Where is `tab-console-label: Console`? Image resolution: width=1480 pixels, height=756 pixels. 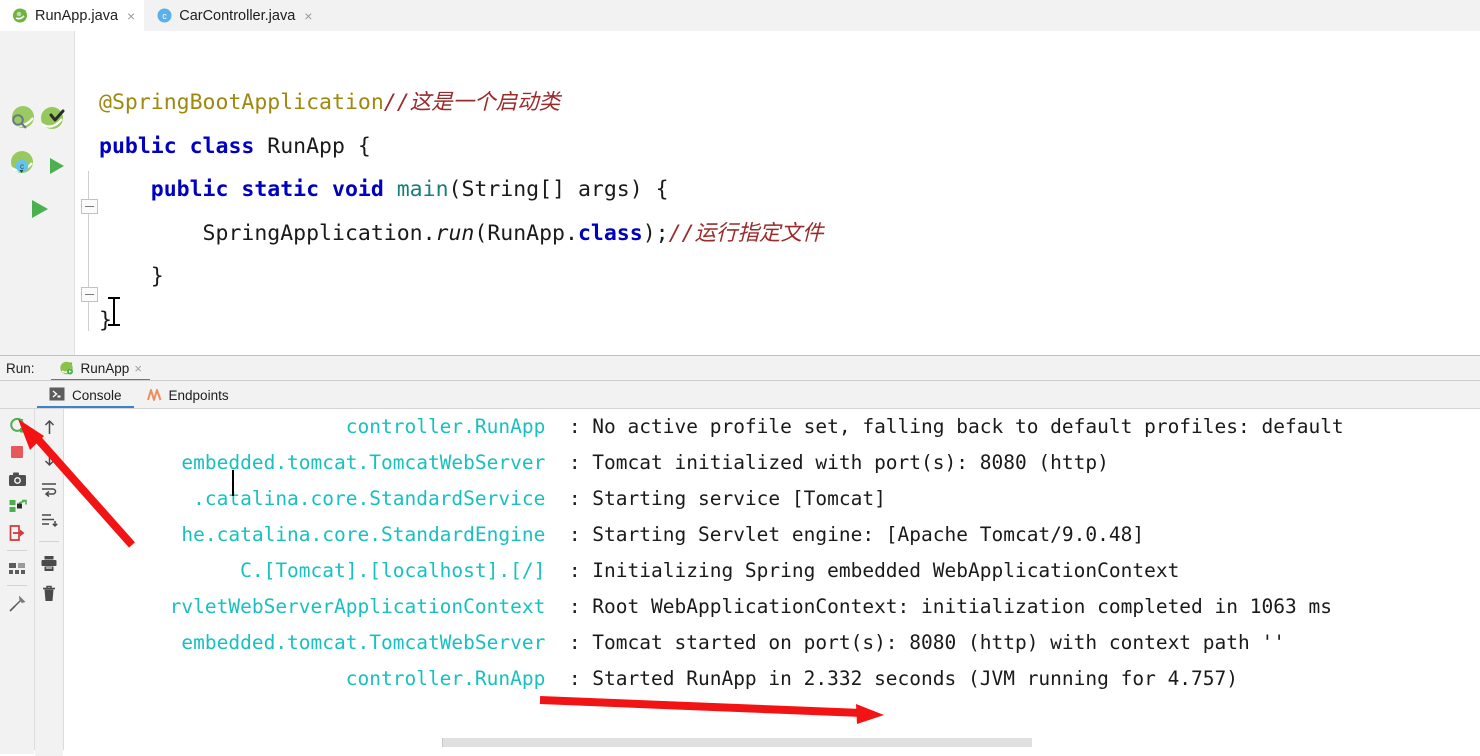
tab-console-label: Console is located at coordinates (97, 395).